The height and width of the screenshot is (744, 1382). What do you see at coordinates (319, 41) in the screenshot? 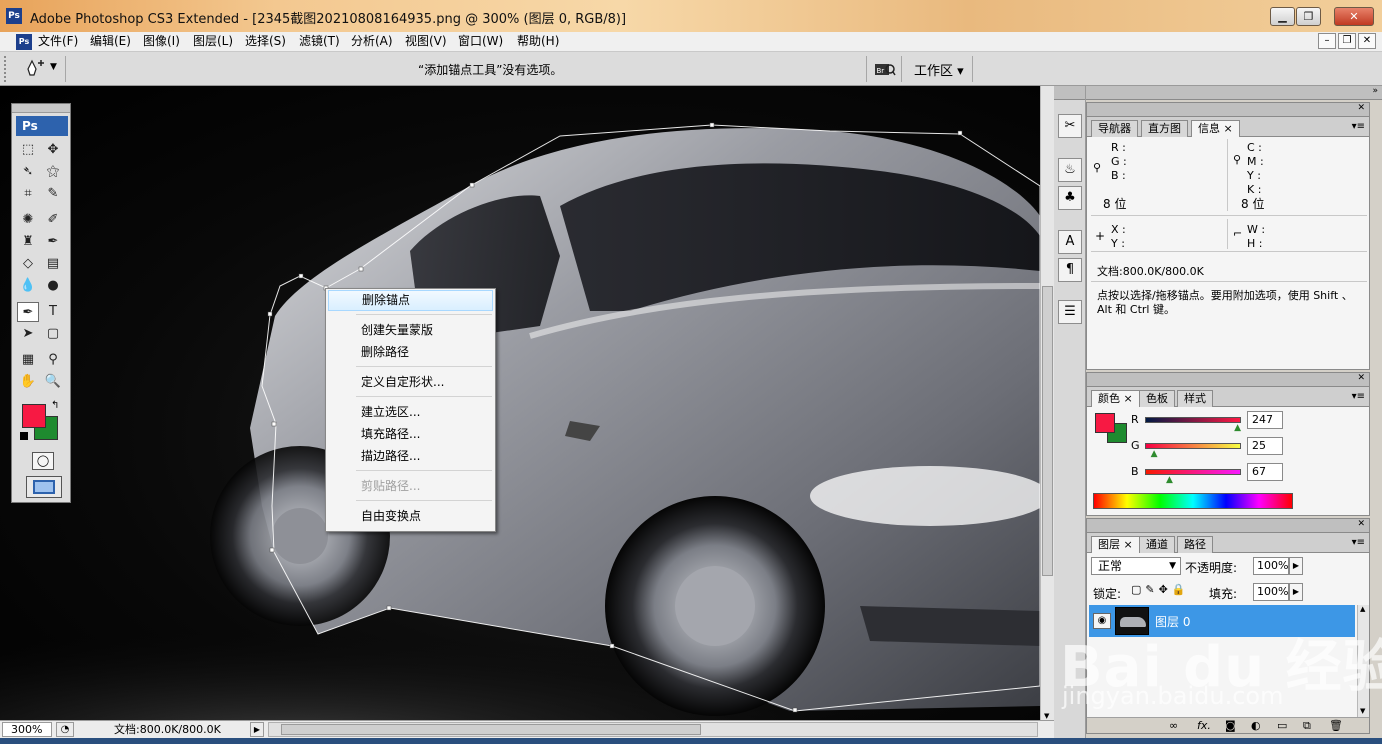
I see `menu-filter: 滤镜(T)` at bounding box center [319, 41].